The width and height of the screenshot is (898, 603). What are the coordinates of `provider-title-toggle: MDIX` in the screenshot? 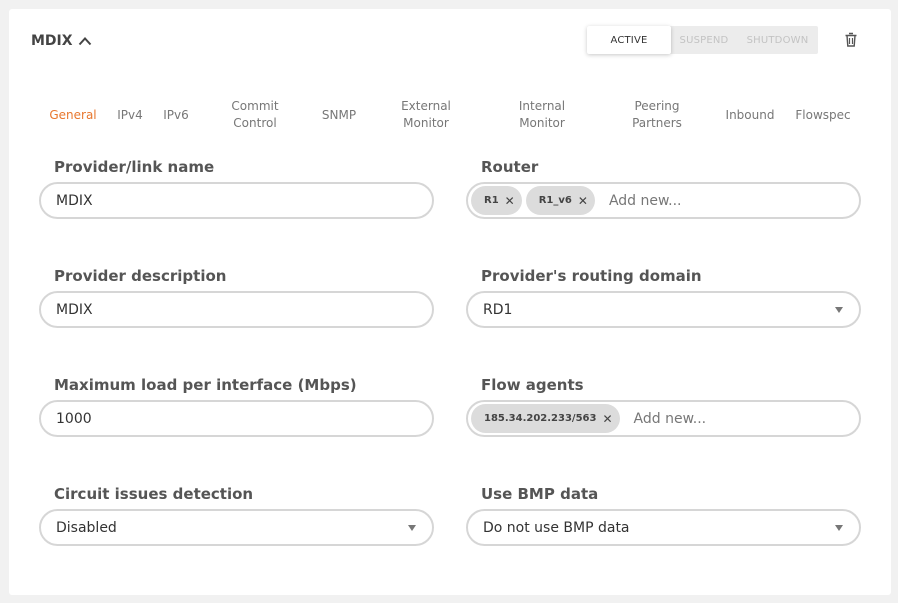 It's located at (61, 41).